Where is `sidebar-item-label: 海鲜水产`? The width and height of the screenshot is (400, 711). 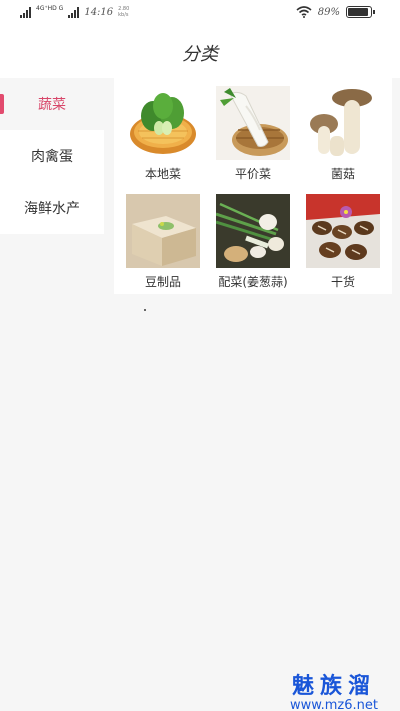 sidebar-item-label: 海鲜水产 is located at coordinates (52, 209).